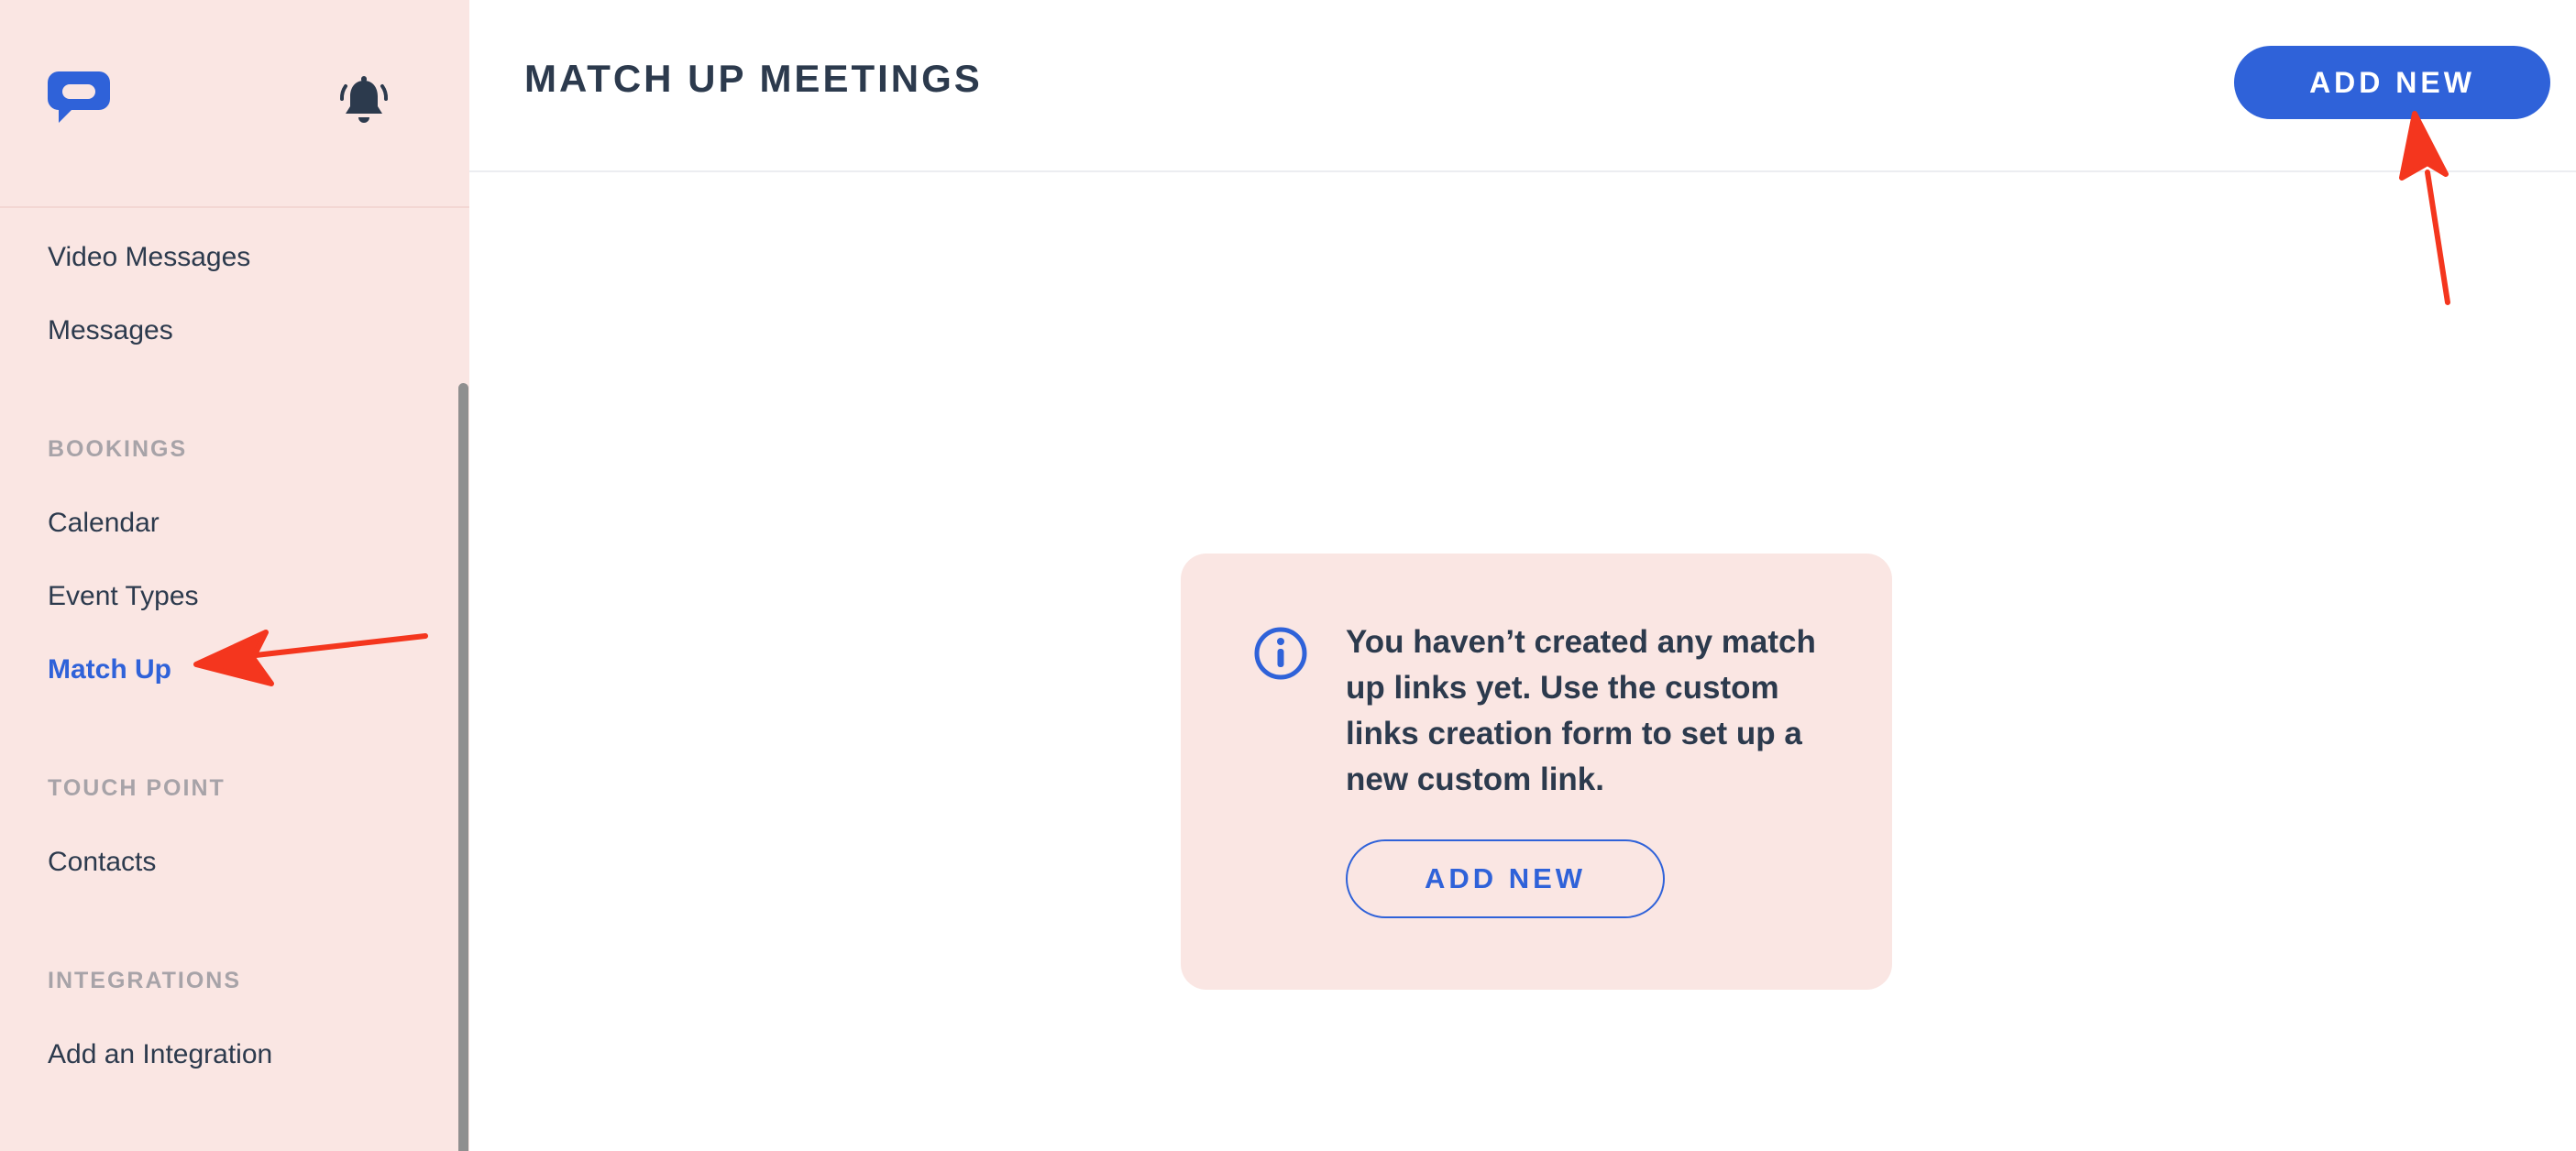 The image size is (2576, 1151). What do you see at coordinates (124, 596) in the screenshot?
I see `sidebar-item-event-types: Event Types` at bounding box center [124, 596].